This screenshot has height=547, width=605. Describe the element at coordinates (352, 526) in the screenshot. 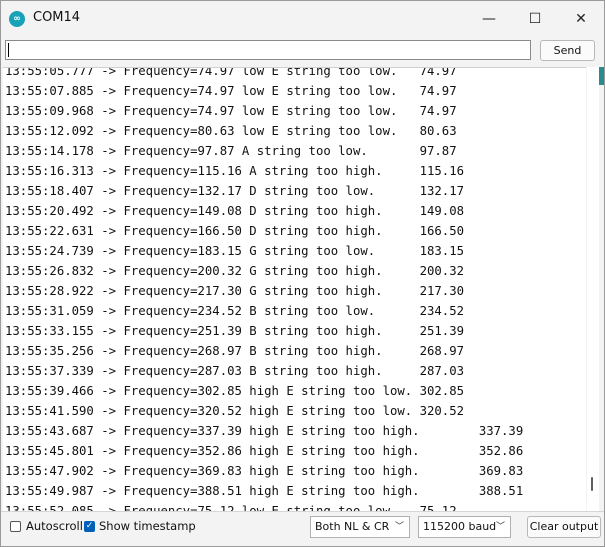

I see `line-ending-value: Both NL & CR` at that location.